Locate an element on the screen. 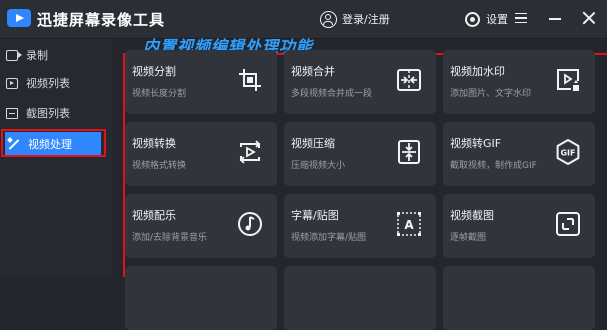  settings-label: 设置 is located at coordinates (497, 19).